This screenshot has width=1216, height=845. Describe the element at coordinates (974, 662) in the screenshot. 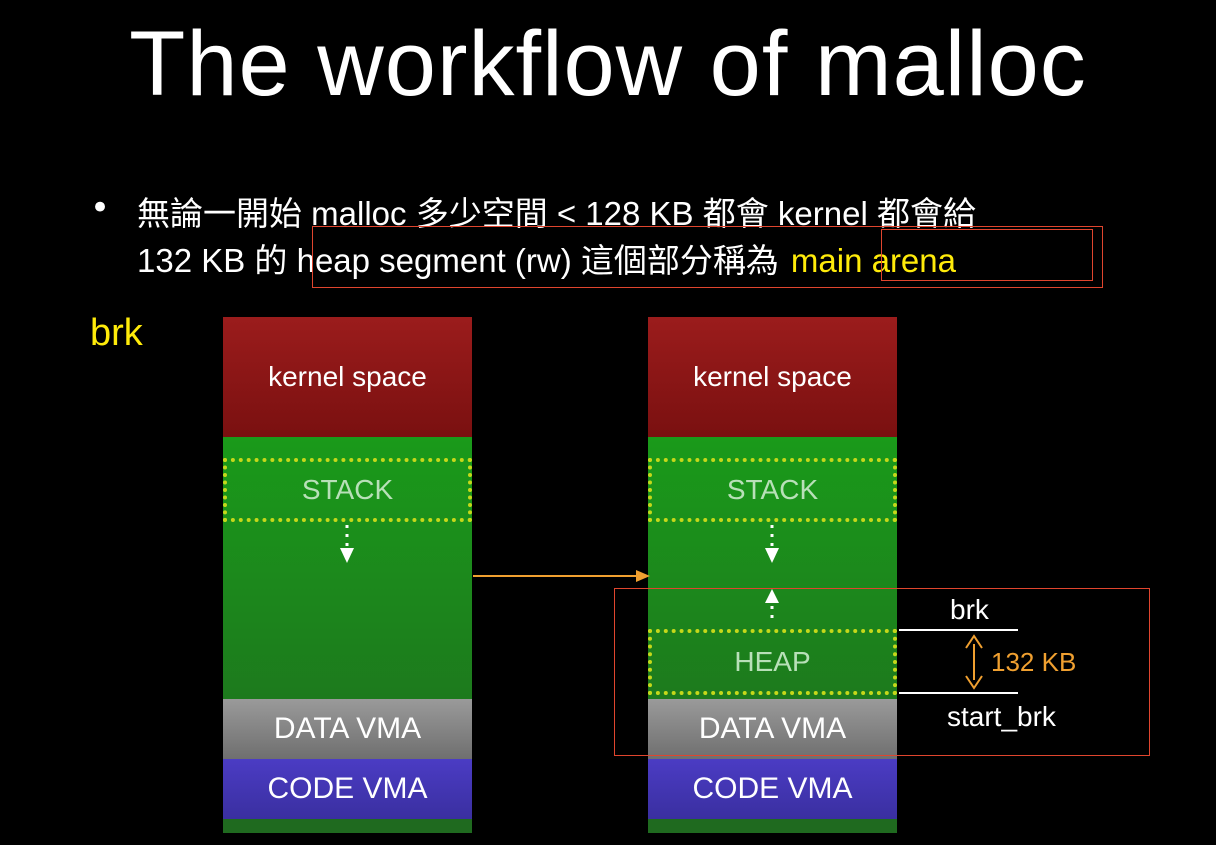

I see `size-double-arrow` at that location.